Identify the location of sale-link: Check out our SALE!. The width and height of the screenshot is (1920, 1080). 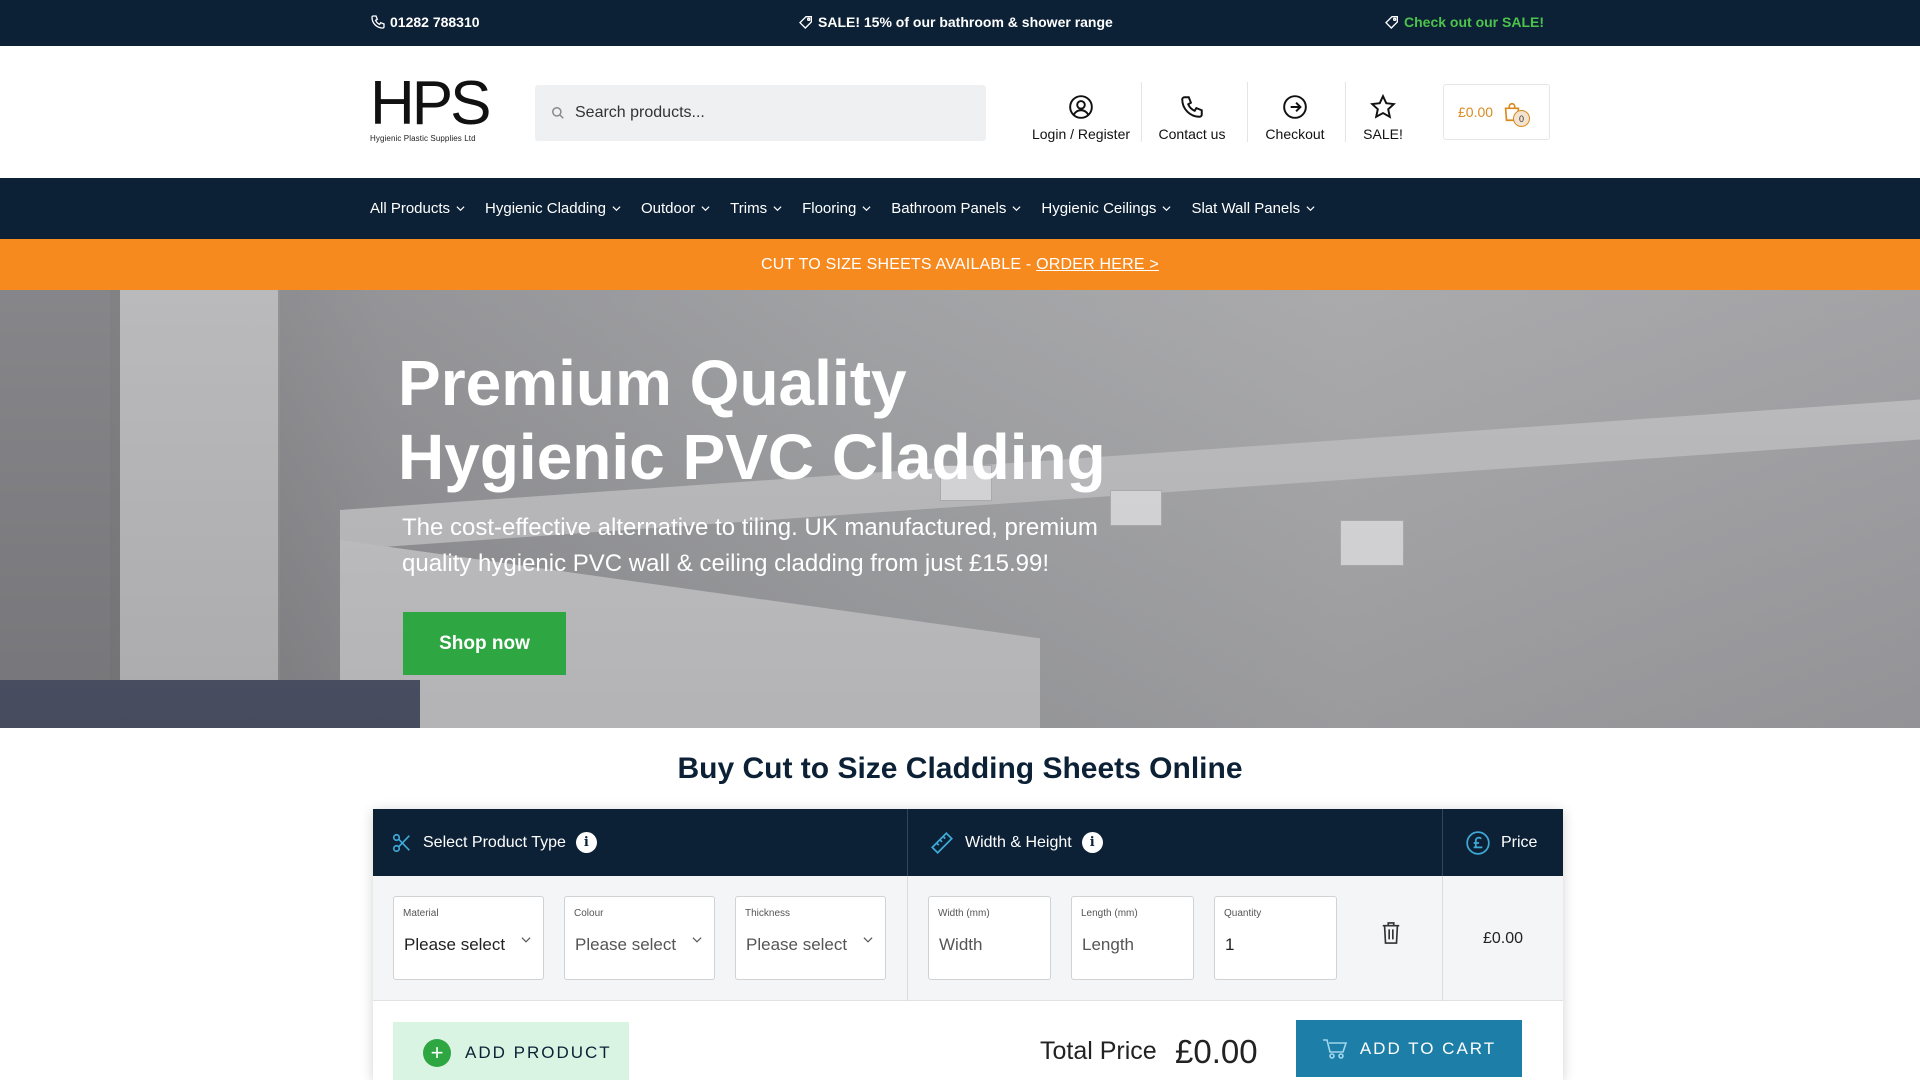
(1464, 22).